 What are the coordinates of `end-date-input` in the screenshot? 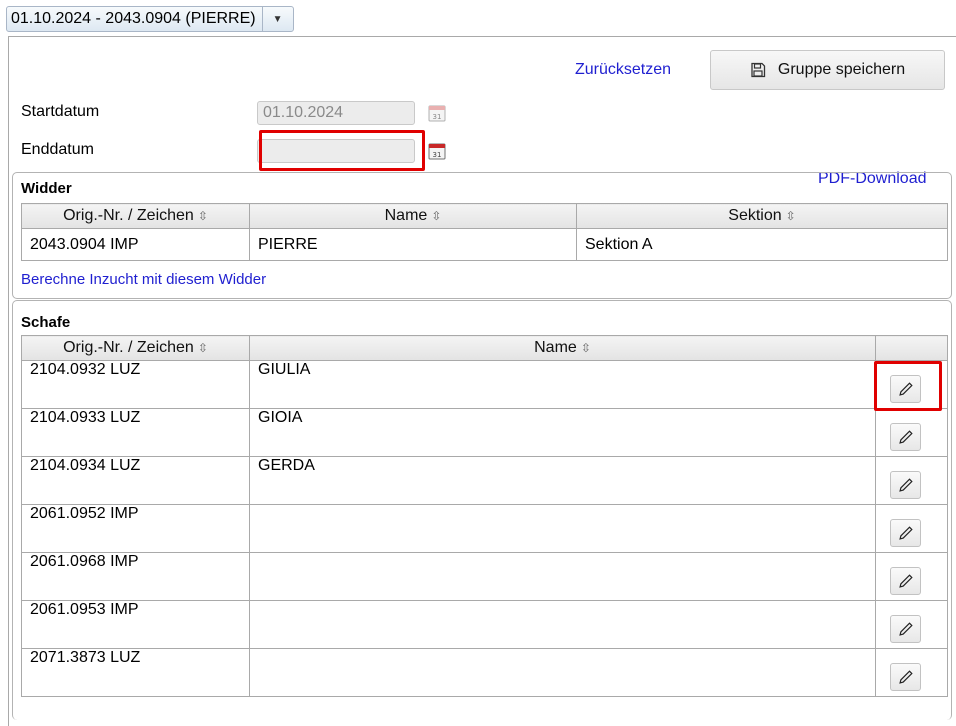 It's located at (336, 151).